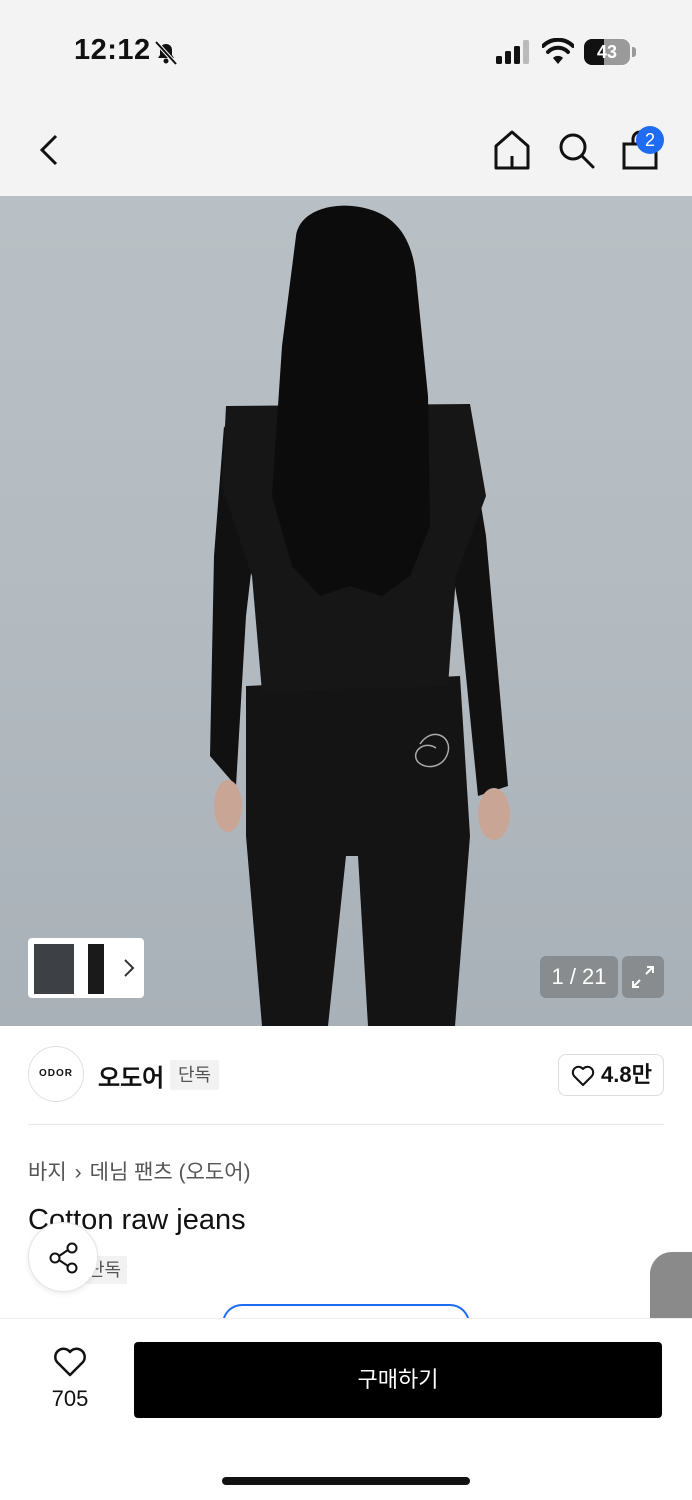 This screenshot has width=692, height=1500. I want to click on buy-button: 구매하기, so click(398, 1380).